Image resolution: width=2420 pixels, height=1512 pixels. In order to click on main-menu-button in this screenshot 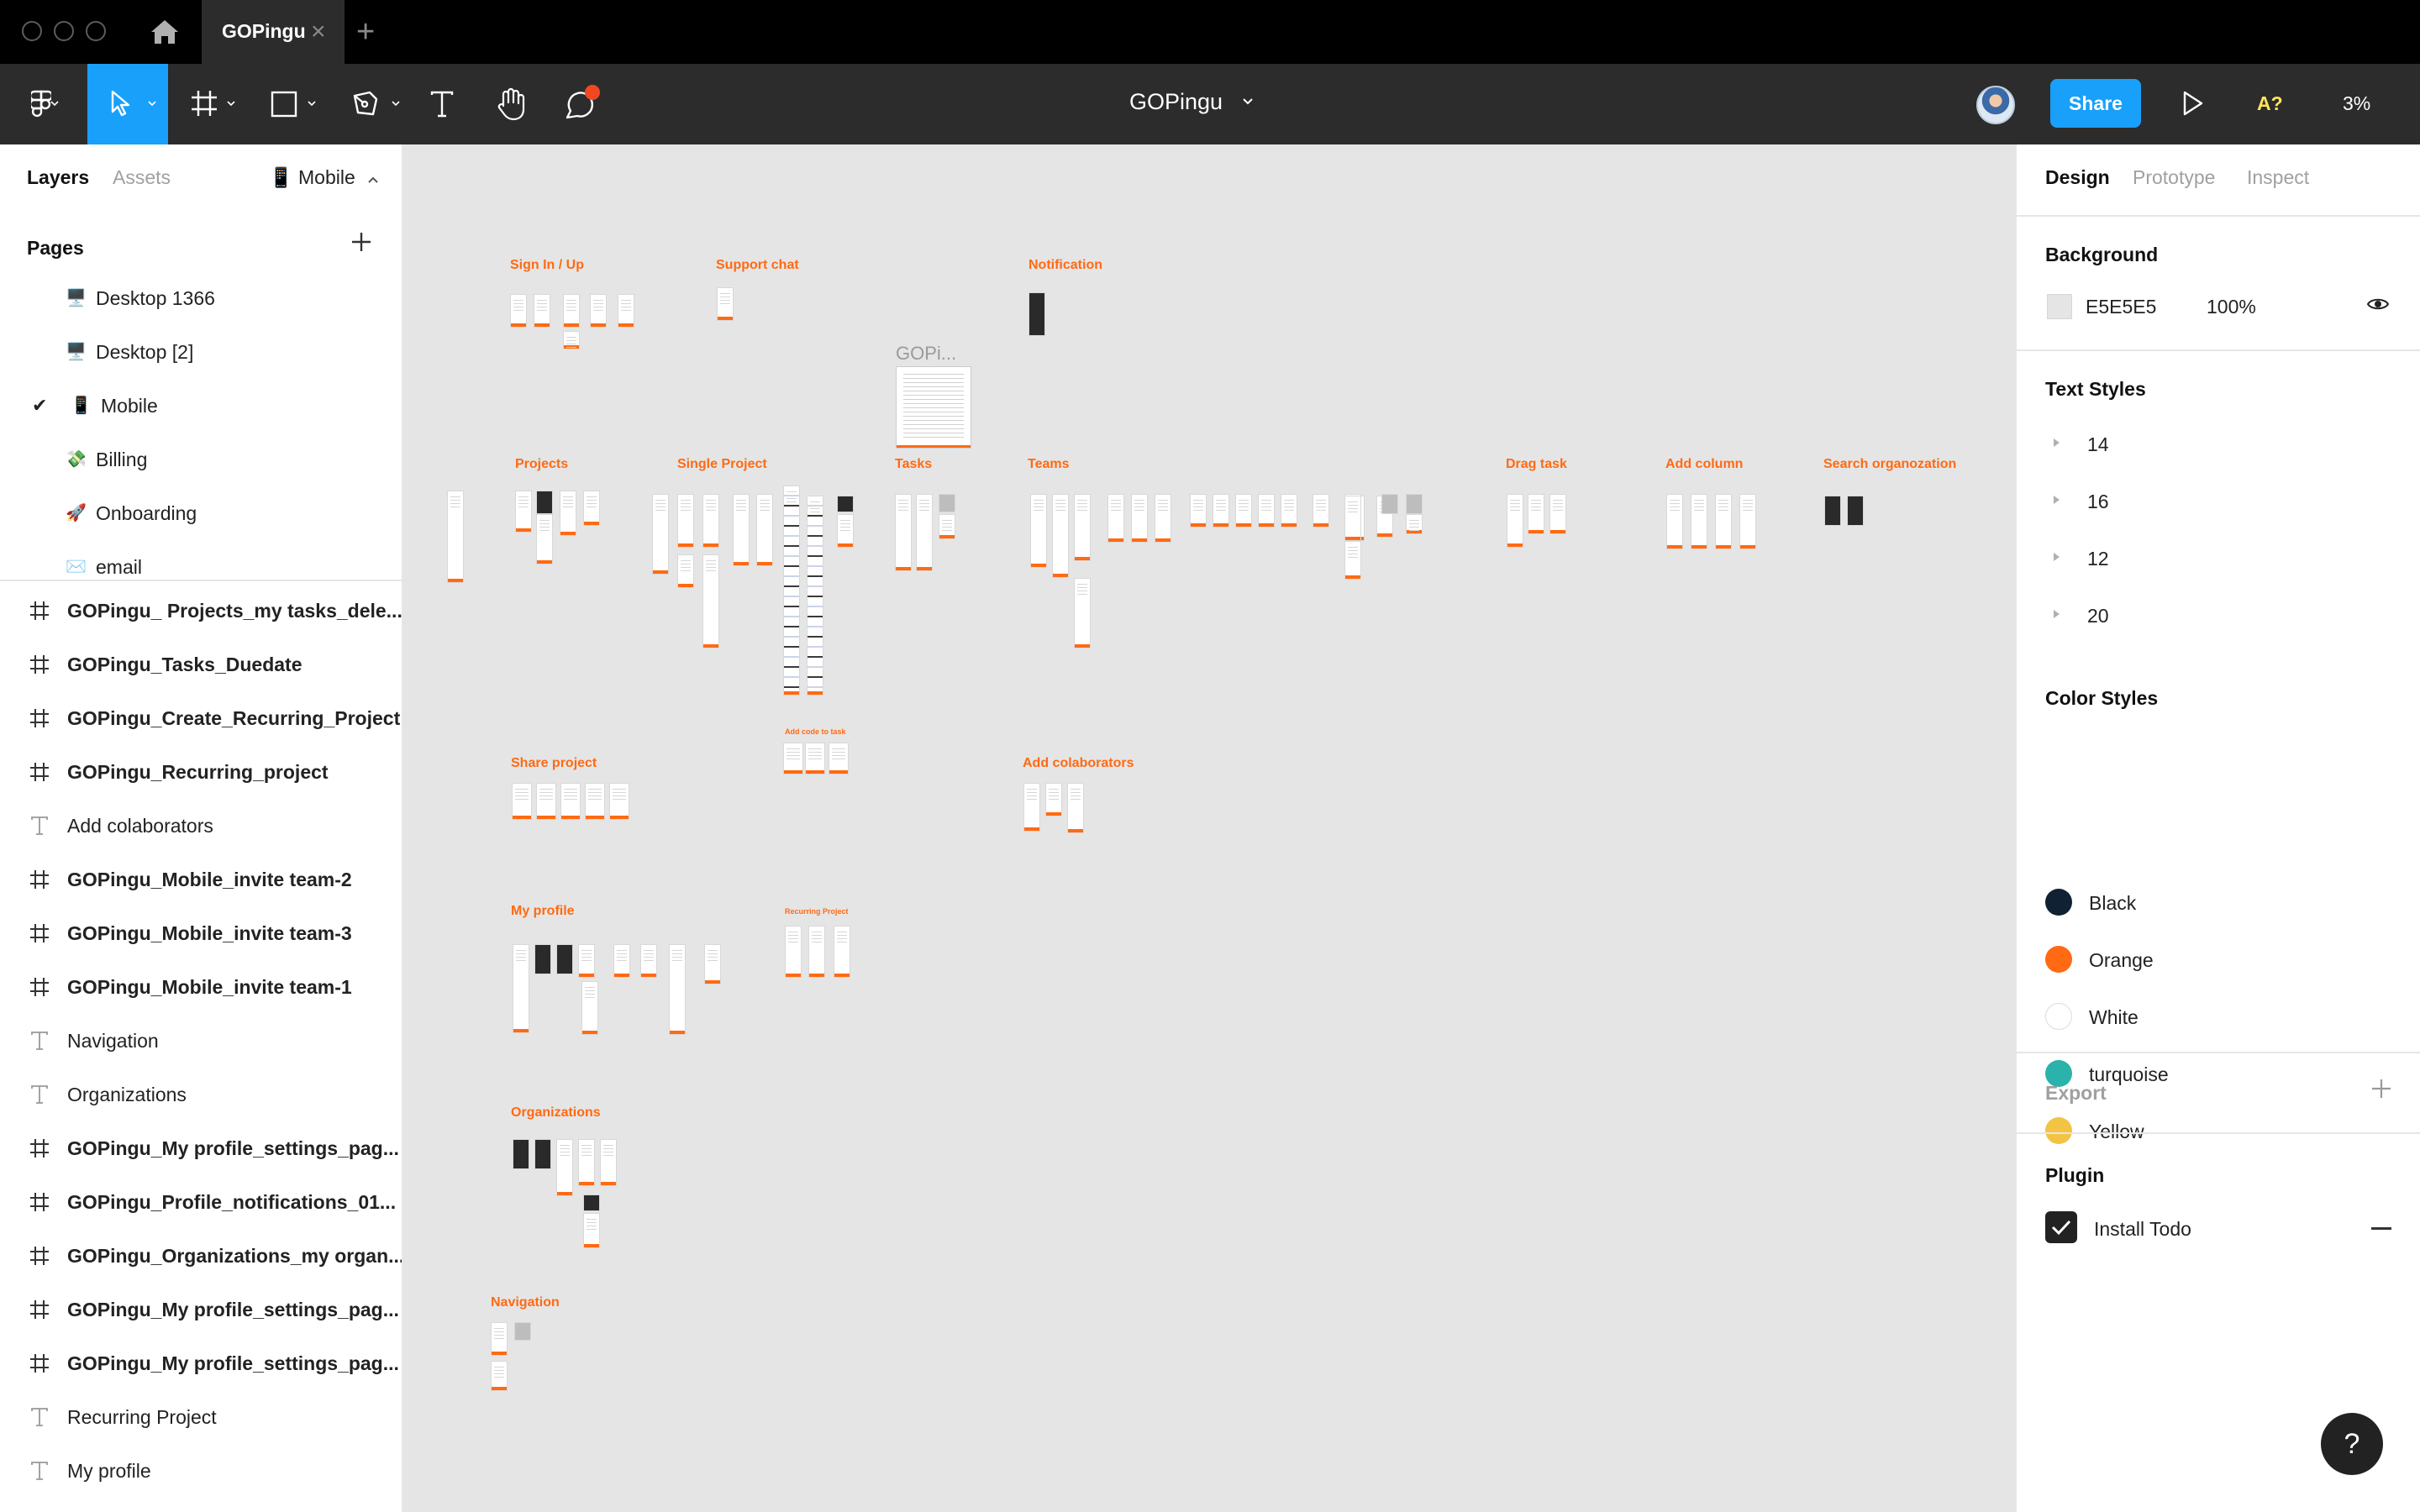, I will do `click(41, 104)`.